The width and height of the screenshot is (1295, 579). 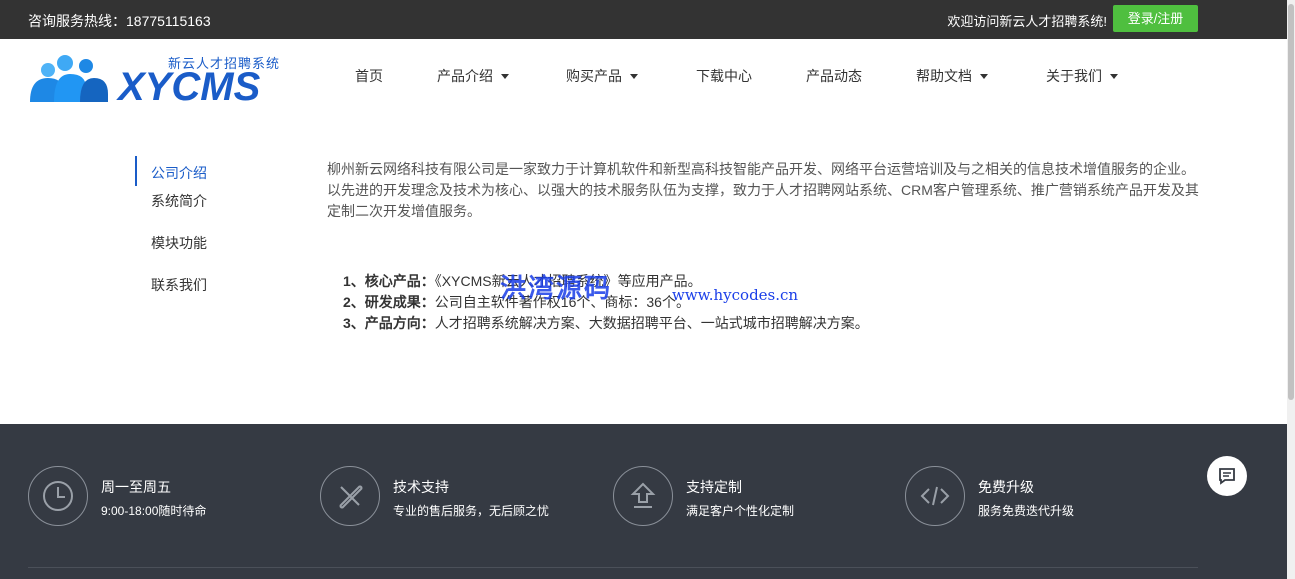 What do you see at coordinates (1291, 202) in the screenshot?
I see `scrollbar-thumb` at bounding box center [1291, 202].